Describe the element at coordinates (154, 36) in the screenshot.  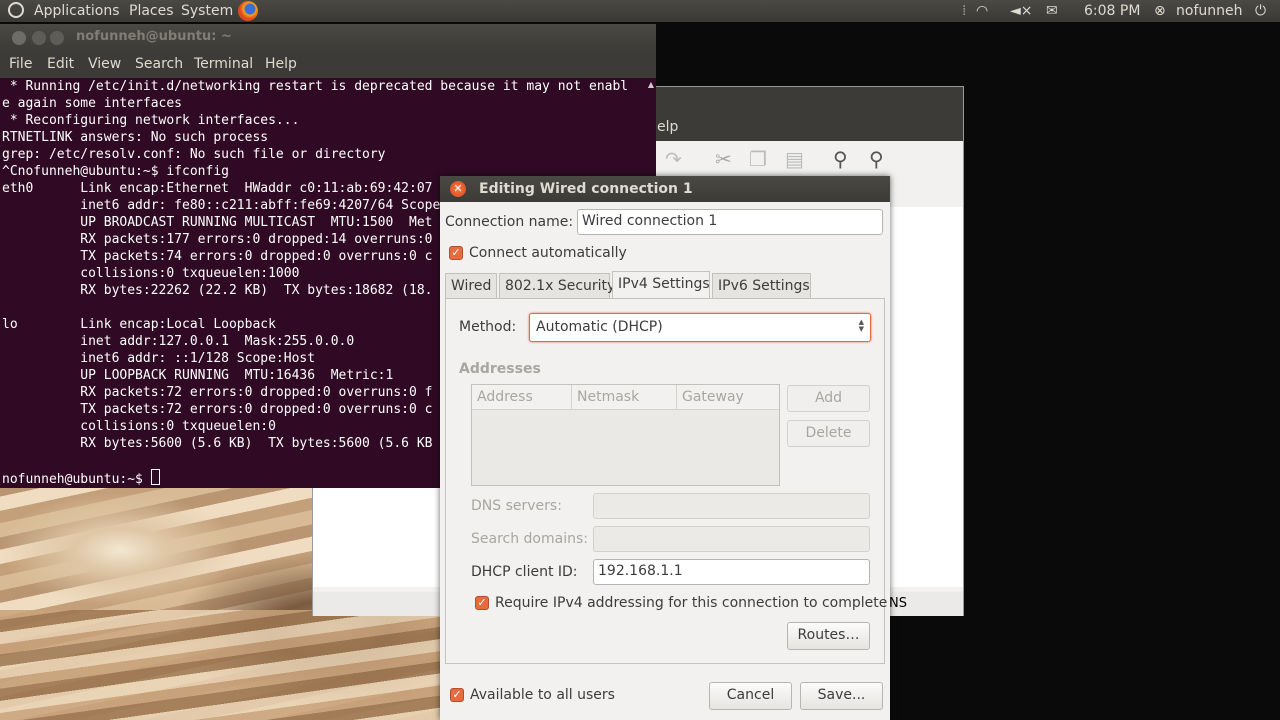
I see `terminal-title: nofunneh@ubuntu: ~` at that location.